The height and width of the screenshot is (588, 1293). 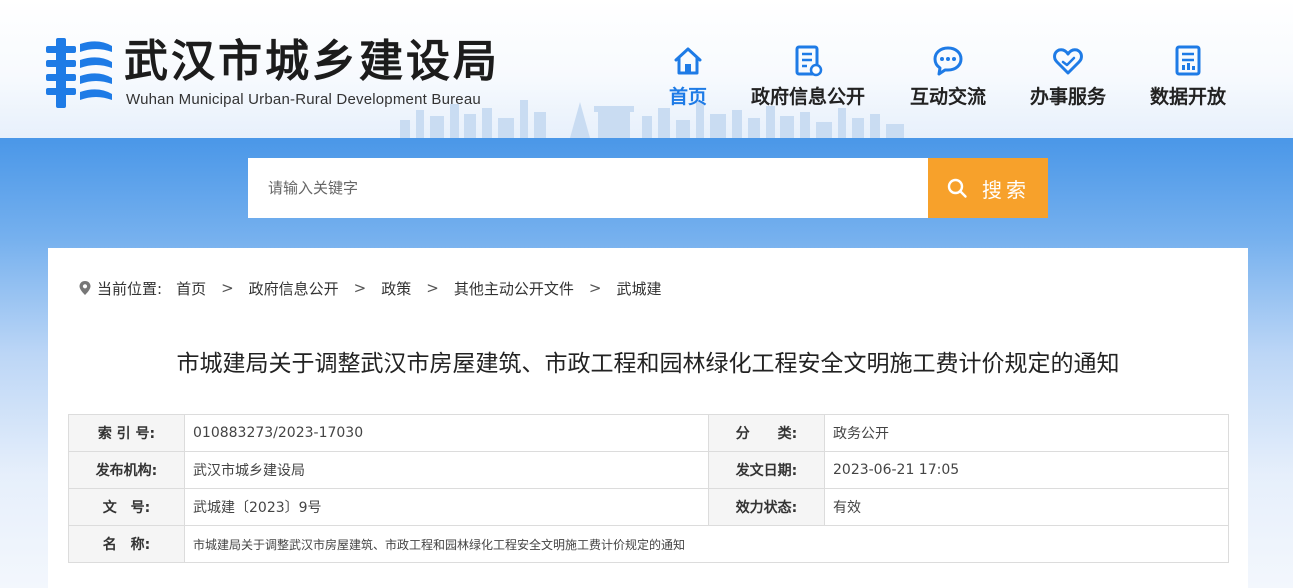 I want to click on breadcrumb: 当前位置: 首页 > 政府信息公开 > 政策 > 其他主动公开文件 > 武城建, so click(x=369, y=288).